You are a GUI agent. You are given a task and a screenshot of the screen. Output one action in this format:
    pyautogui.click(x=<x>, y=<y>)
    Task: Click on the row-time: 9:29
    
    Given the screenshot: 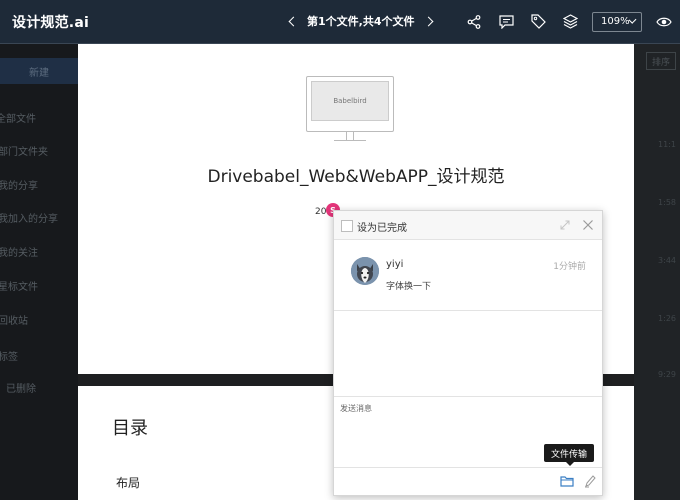 What is the action you would take?
    pyautogui.click(x=667, y=374)
    